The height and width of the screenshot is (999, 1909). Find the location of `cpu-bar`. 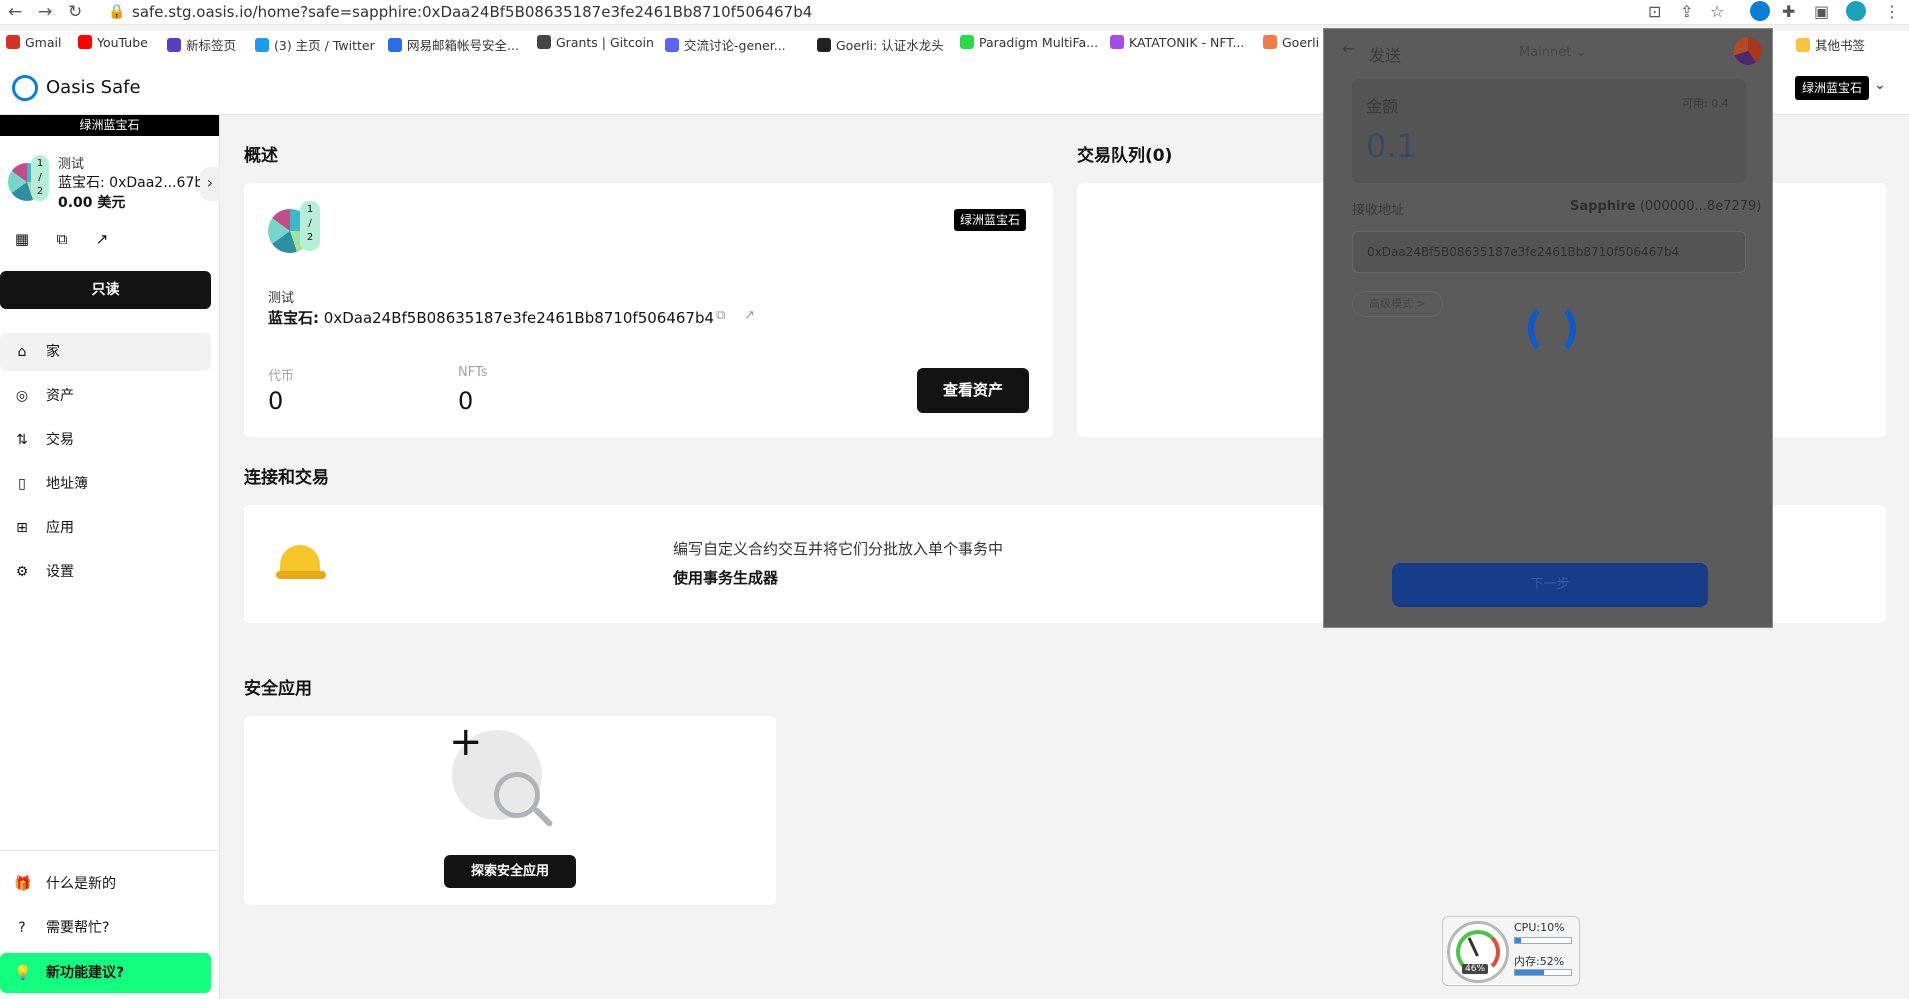

cpu-bar is located at coordinates (1543, 940).